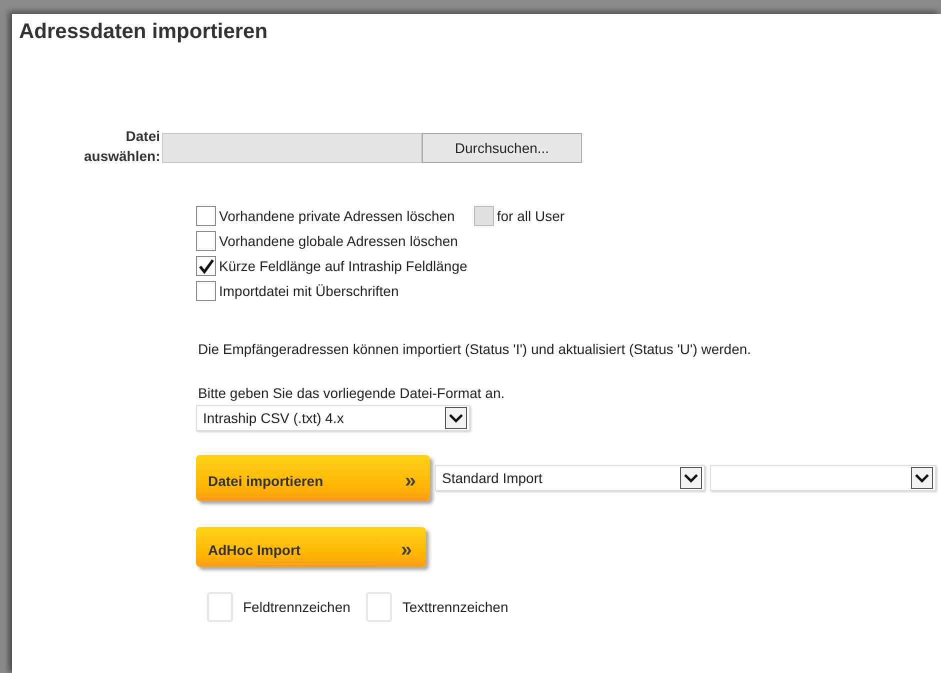  Describe the element at coordinates (296, 607) in the screenshot. I see `separator-label: Feldtrennzeichen` at that location.